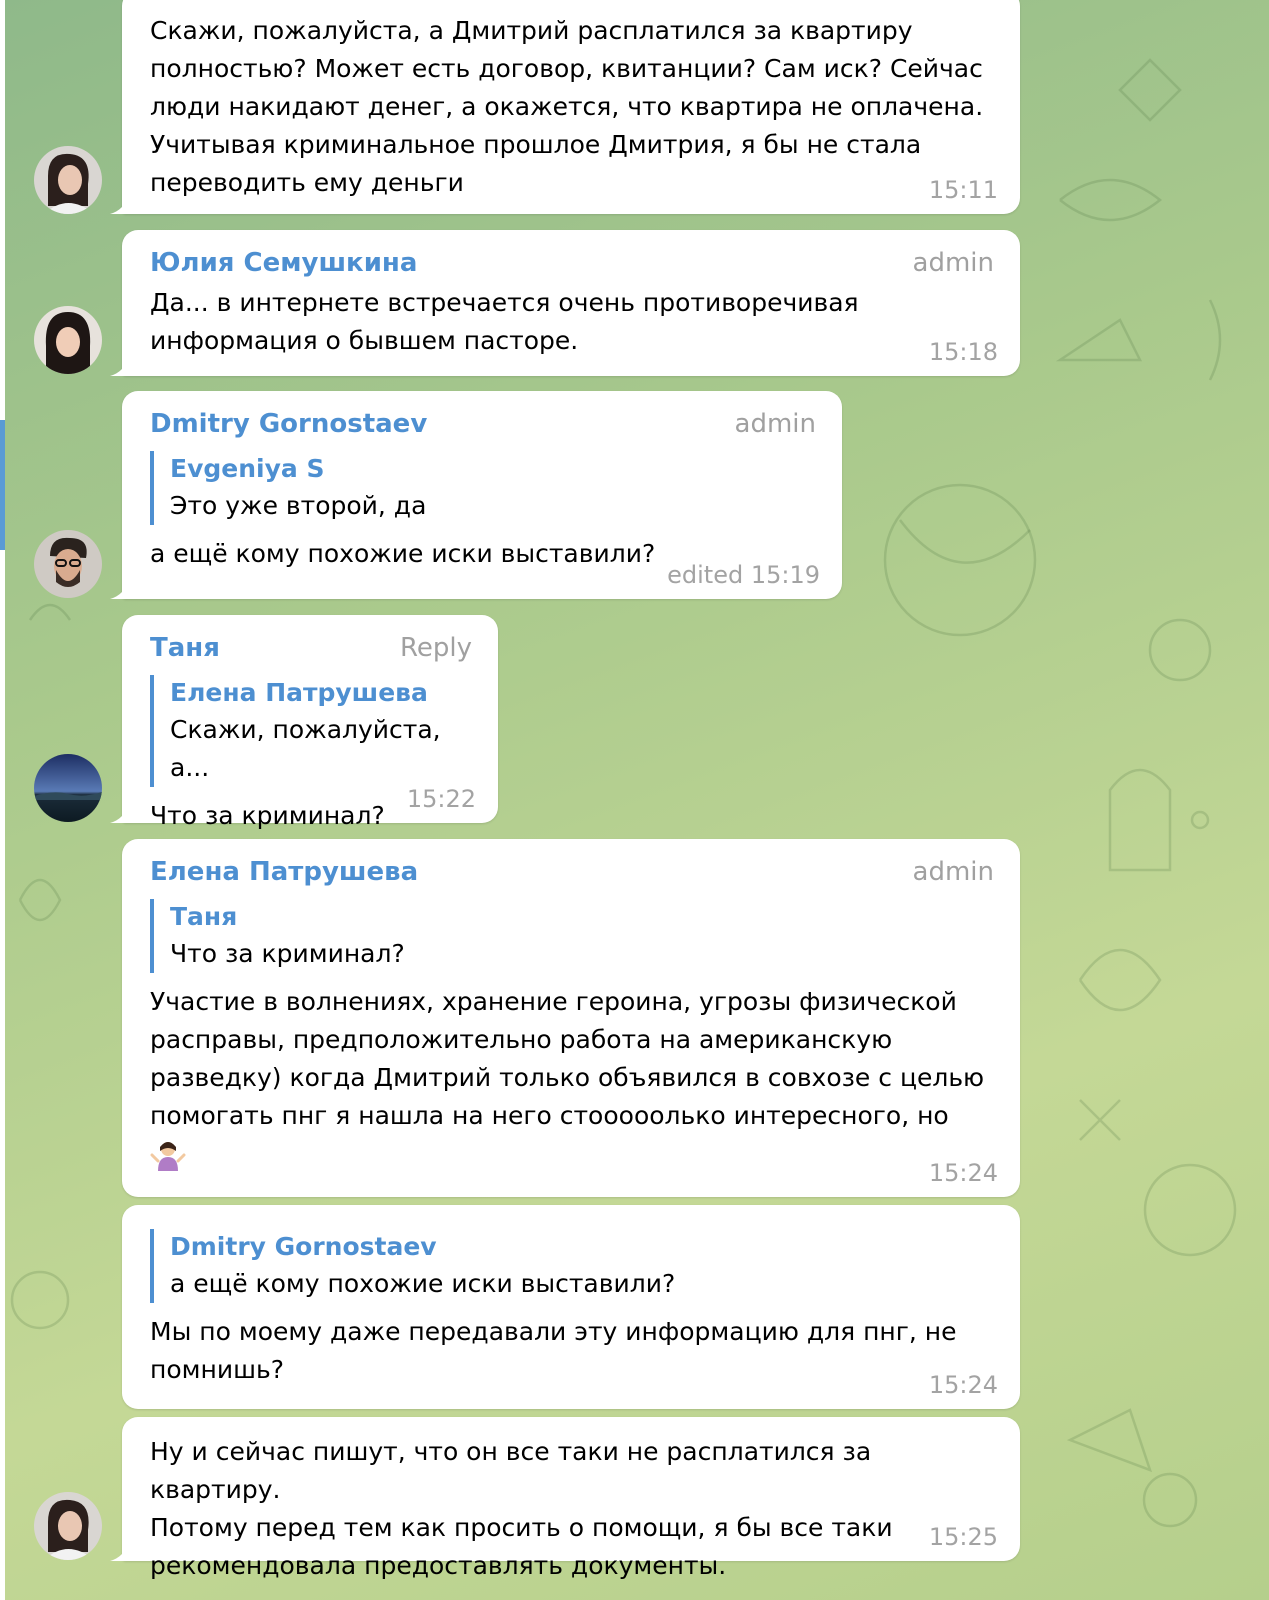 This screenshot has width=1269, height=1600. I want to click on sender-name: Елена Патрушева, so click(284, 872).